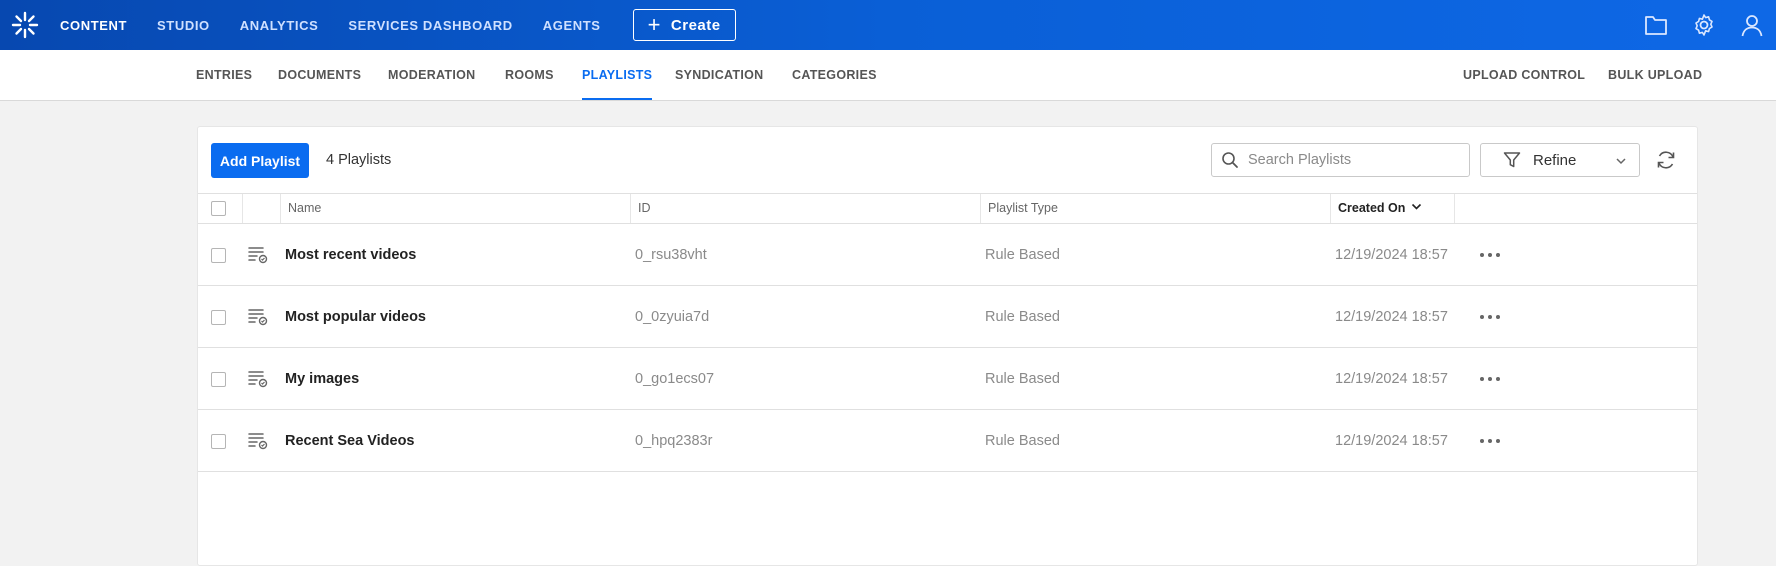 This screenshot has width=1776, height=566. Describe the element at coordinates (25, 25) in the screenshot. I see `kaltura-logo-icon` at that location.